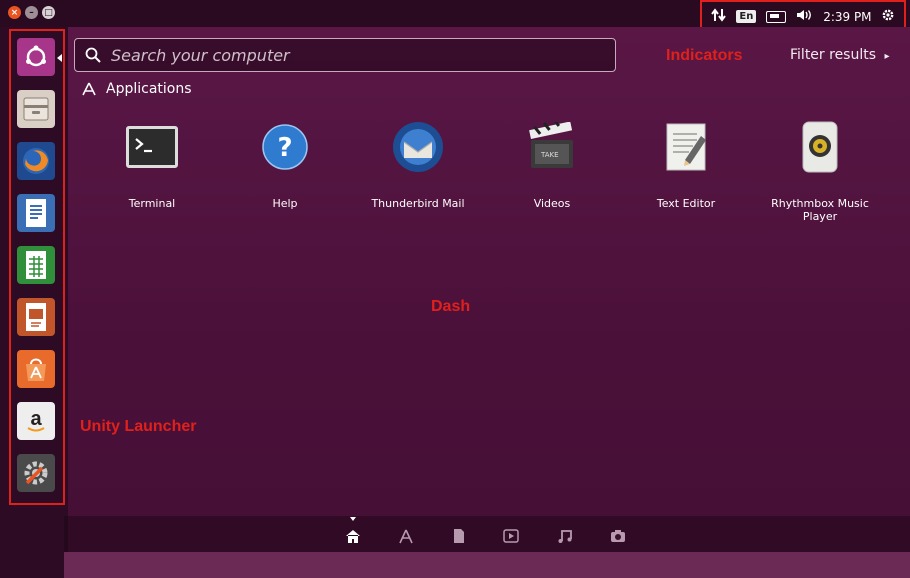 This screenshot has height=578, width=910. I want to click on videos-icon: TAKE, so click(552, 147).